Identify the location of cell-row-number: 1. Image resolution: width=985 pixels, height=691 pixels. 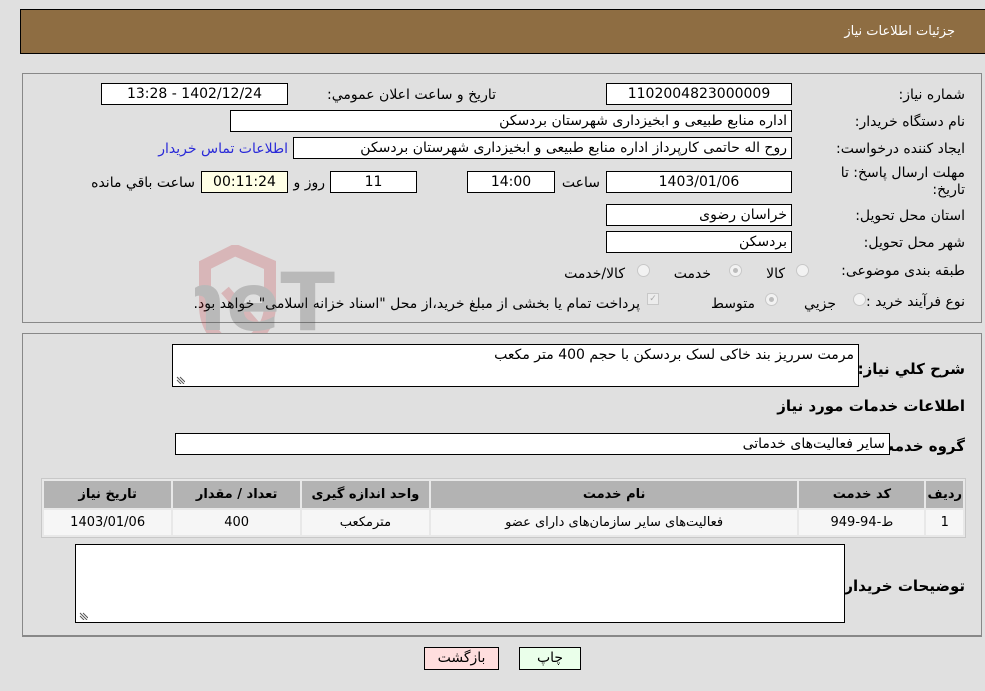
(944, 522).